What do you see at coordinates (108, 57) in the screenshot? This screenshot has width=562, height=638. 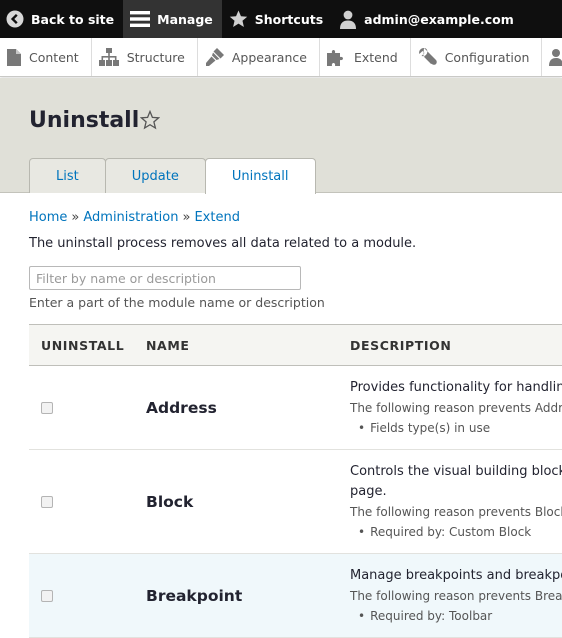 I see `sitemap-icon` at bounding box center [108, 57].